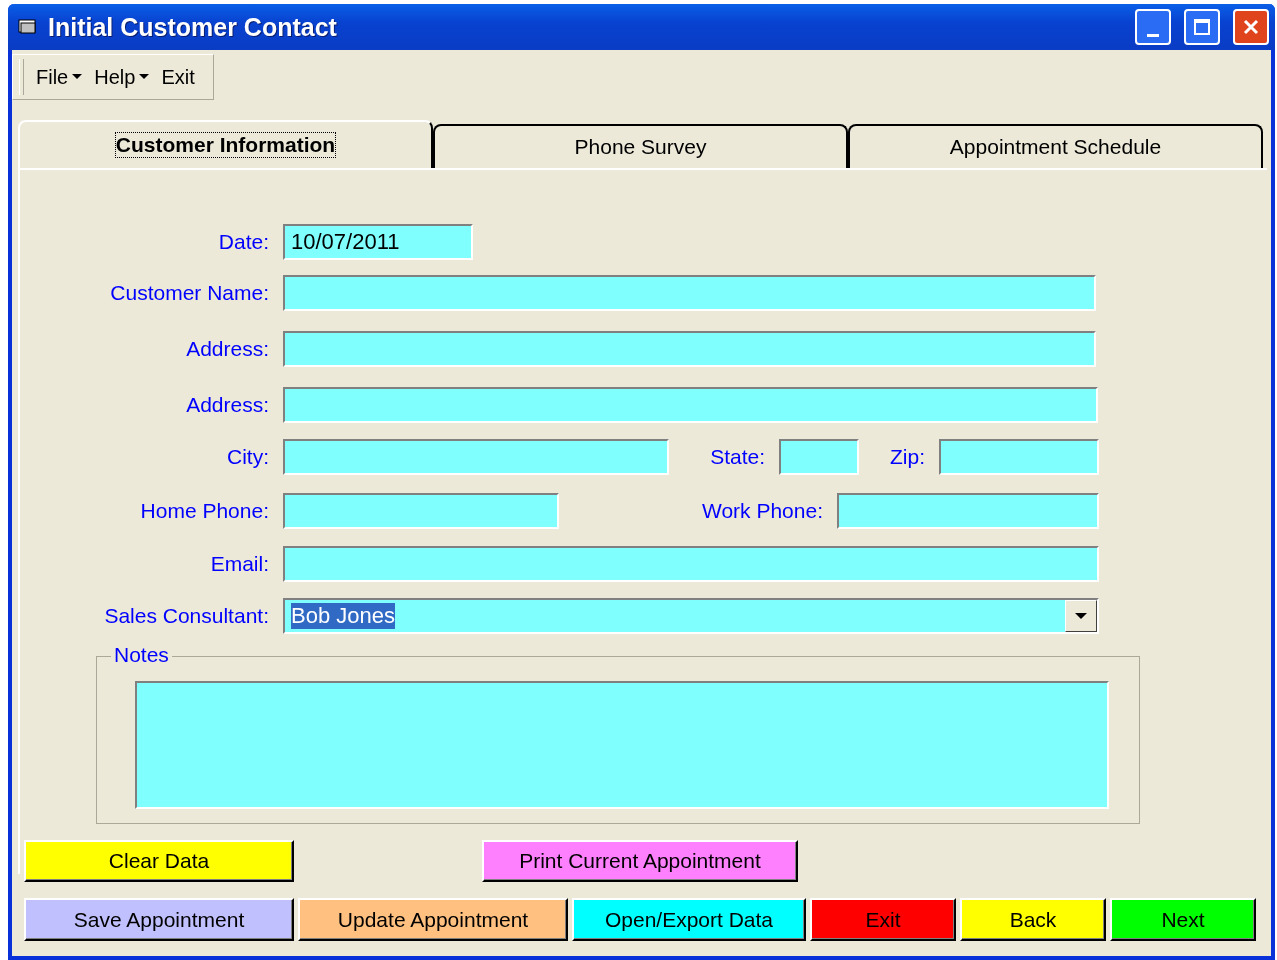  Describe the element at coordinates (622, 745) in the screenshot. I see `notes-field` at that location.